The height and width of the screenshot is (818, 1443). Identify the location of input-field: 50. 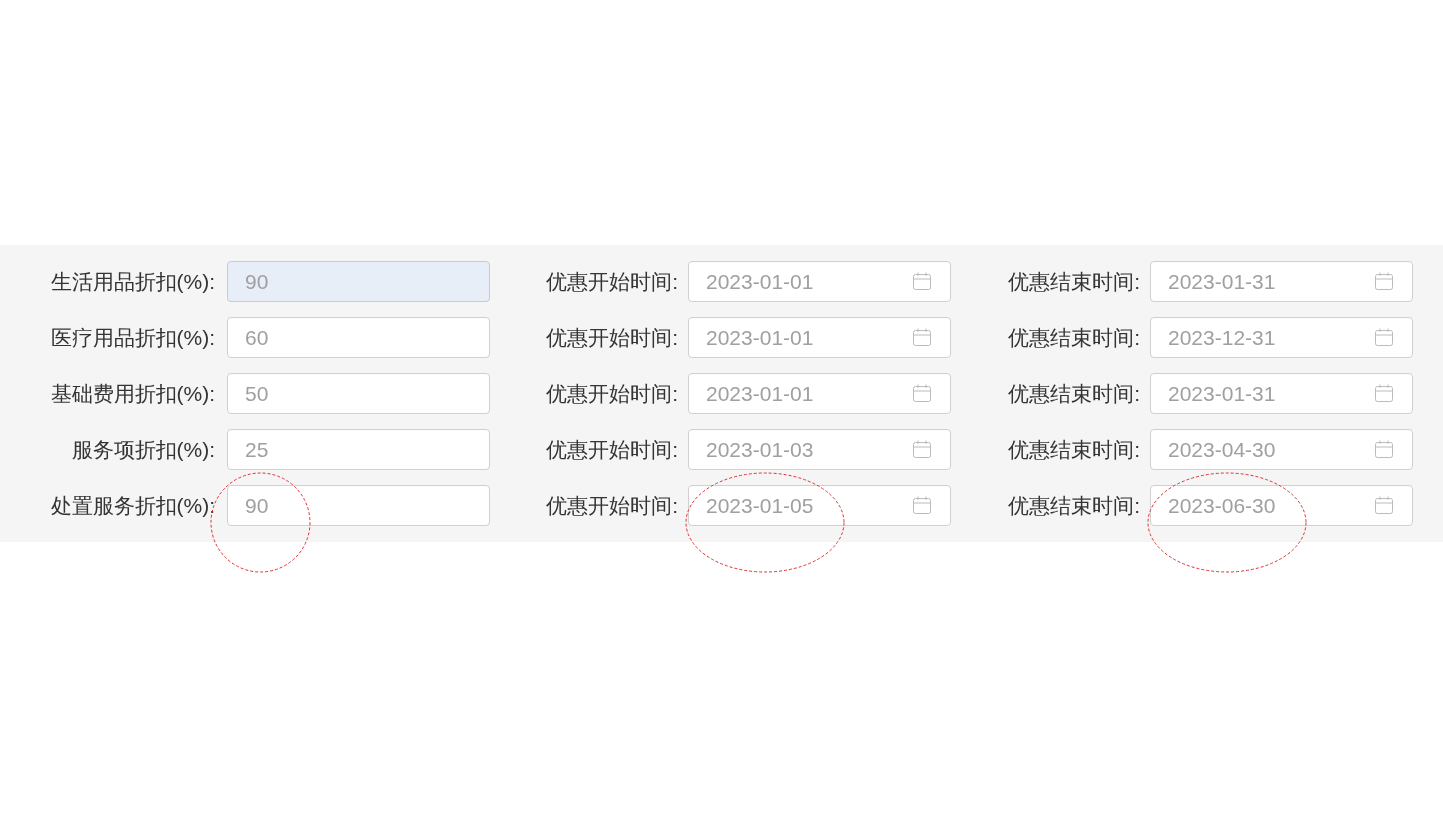
(358, 393).